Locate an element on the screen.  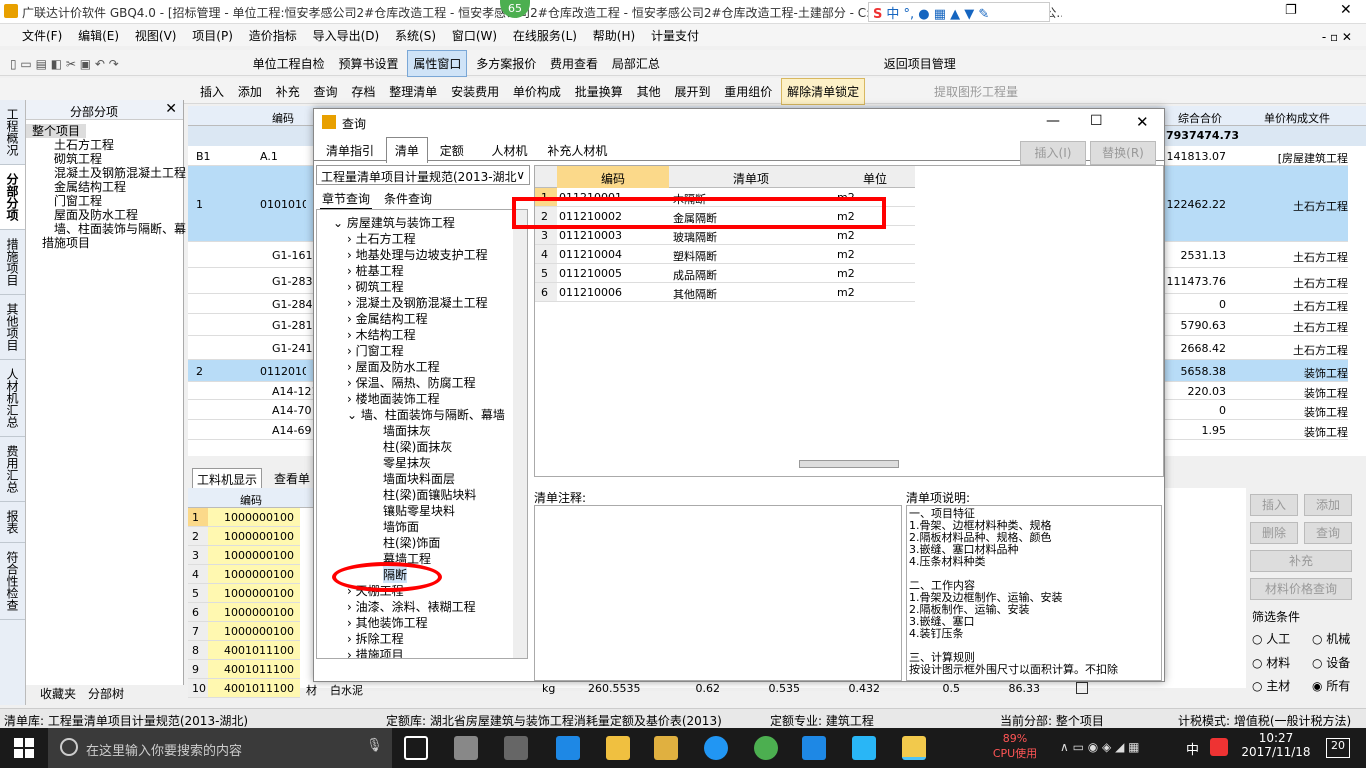
back-to-project-button: 返回项目管理 is located at coordinates (920, 63).